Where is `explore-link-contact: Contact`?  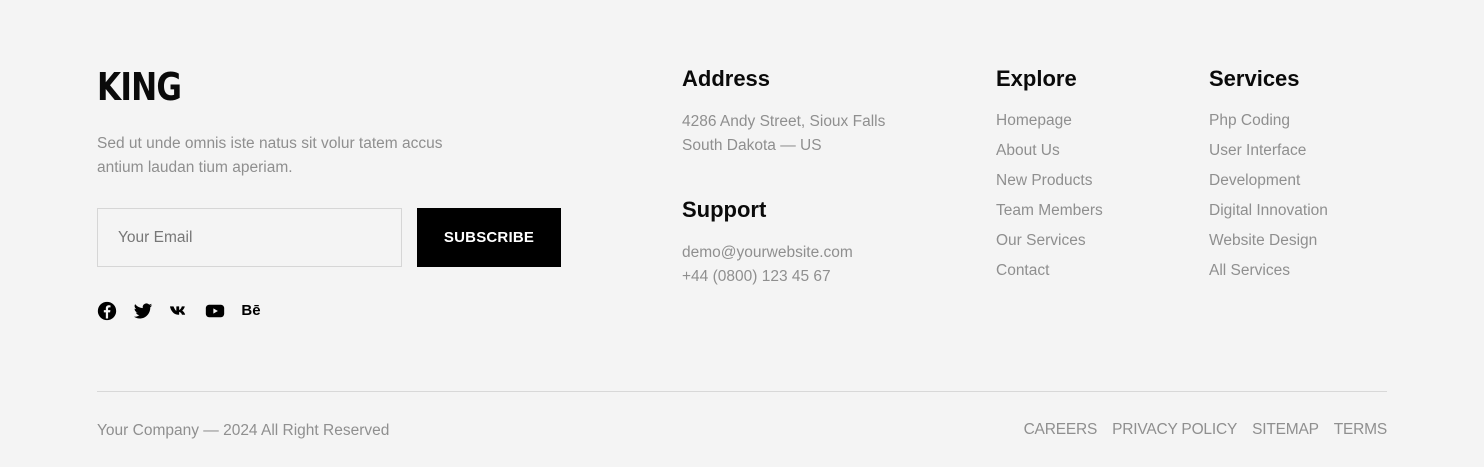
explore-link-contact: Contact is located at coordinates (1049, 271).